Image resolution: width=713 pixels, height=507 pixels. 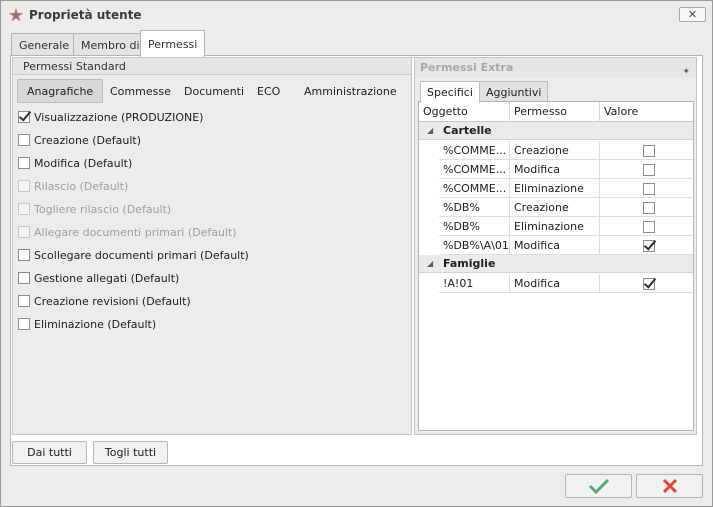 What do you see at coordinates (555, 68) in the screenshot?
I see `extra-permissions-header: Permessi Extra ✦` at bounding box center [555, 68].